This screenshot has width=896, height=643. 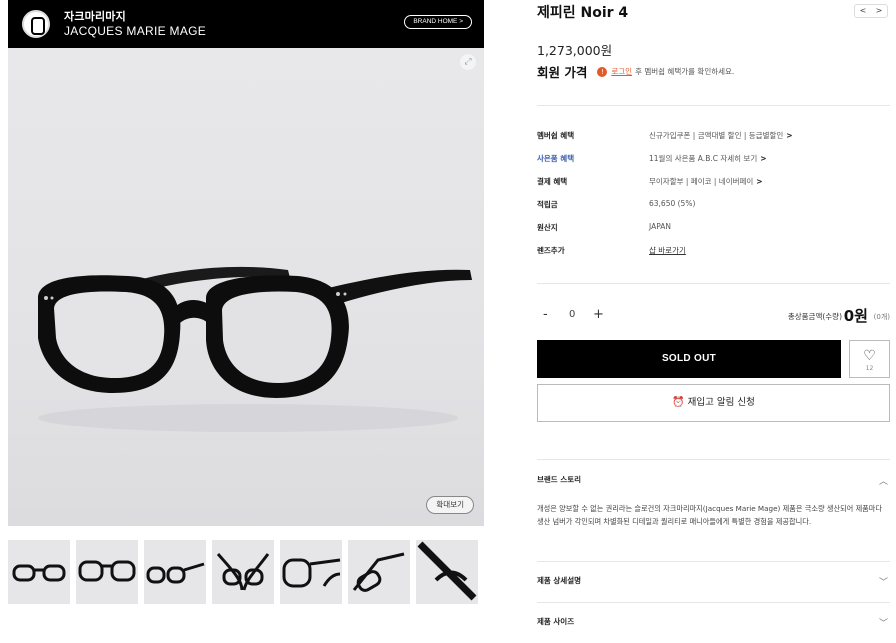 What do you see at coordinates (36, 24) in the screenshot?
I see `brand-logo` at bounding box center [36, 24].